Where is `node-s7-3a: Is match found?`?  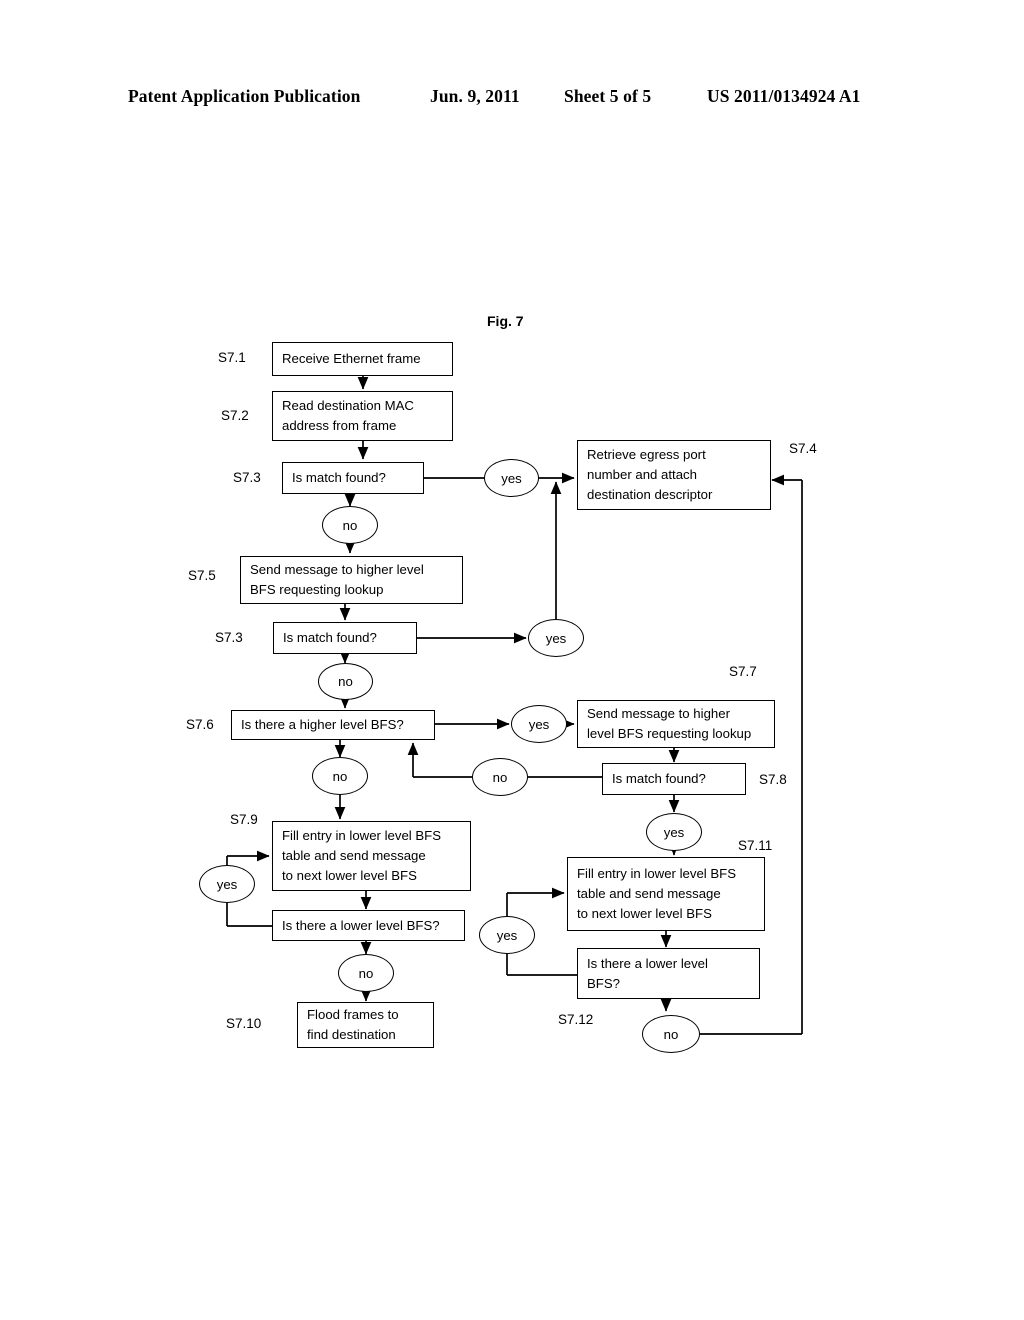 node-s7-3a: Is match found? is located at coordinates (353, 478).